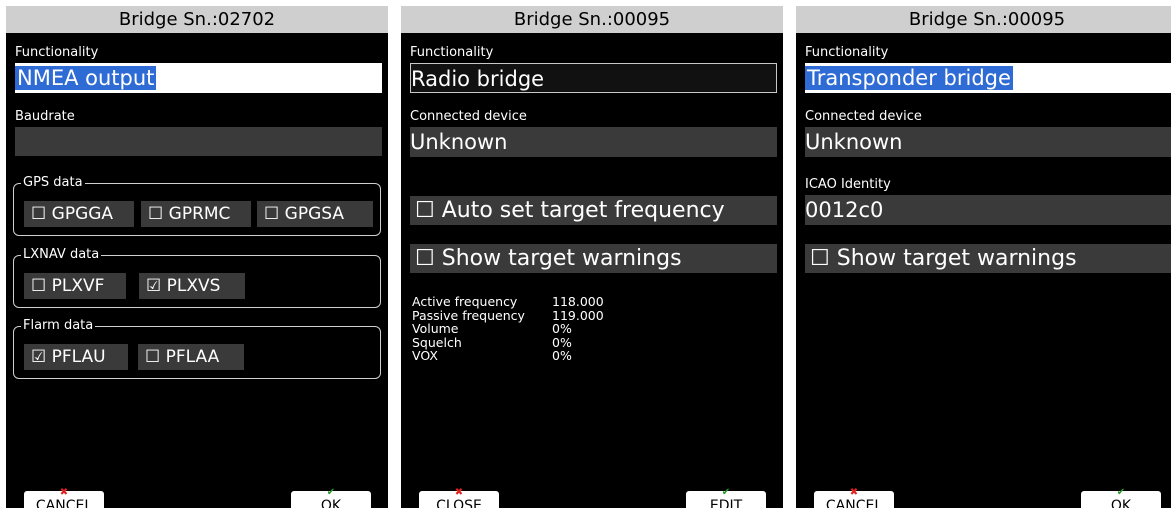 This screenshot has height=508, width=1171. What do you see at coordinates (988, 210) in the screenshot?
I see `icao-identity-field: 0012c0` at bounding box center [988, 210].